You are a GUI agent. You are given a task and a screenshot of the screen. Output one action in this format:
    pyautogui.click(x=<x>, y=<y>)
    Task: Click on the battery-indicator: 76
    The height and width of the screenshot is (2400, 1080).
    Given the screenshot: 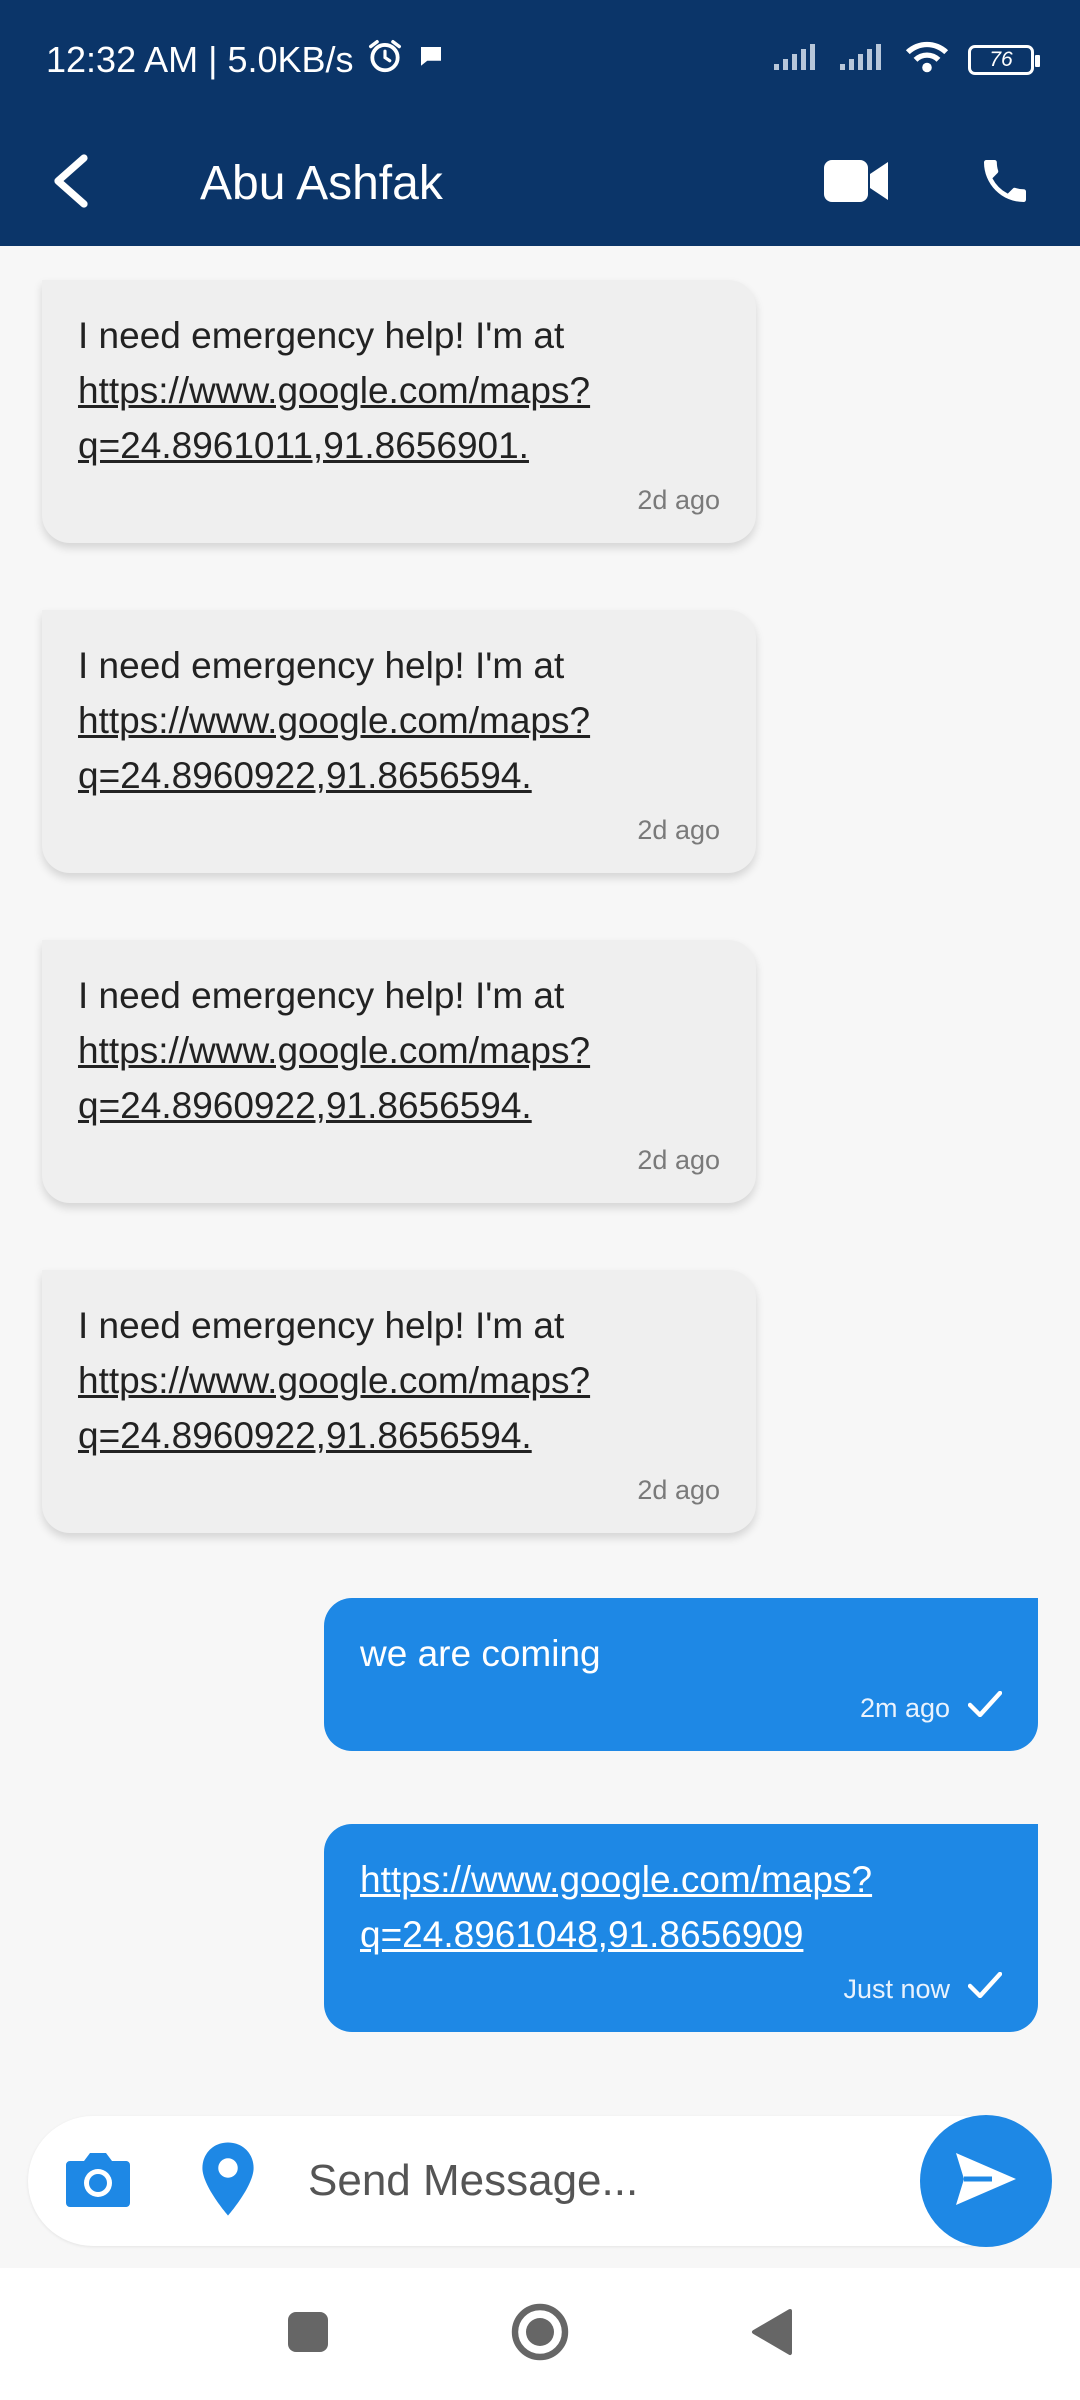 What is the action you would take?
    pyautogui.click(x=1004, y=60)
    